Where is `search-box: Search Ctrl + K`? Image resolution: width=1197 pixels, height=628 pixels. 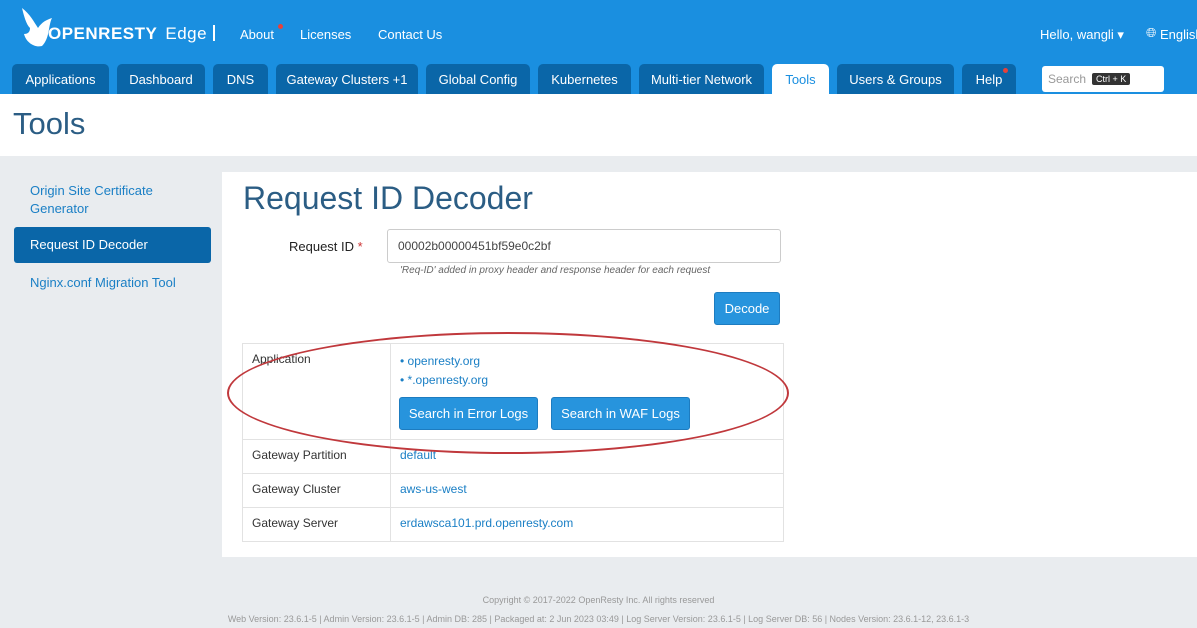
search-box: Search Ctrl + K is located at coordinates (1103, 79).